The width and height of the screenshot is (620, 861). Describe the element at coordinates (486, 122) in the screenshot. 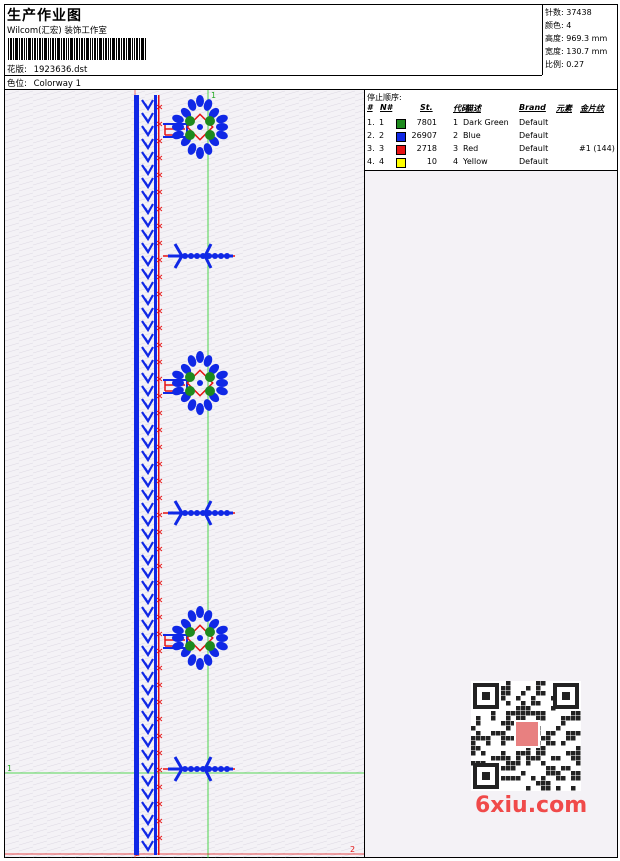

I see `row-description: Dark Green` at that location.